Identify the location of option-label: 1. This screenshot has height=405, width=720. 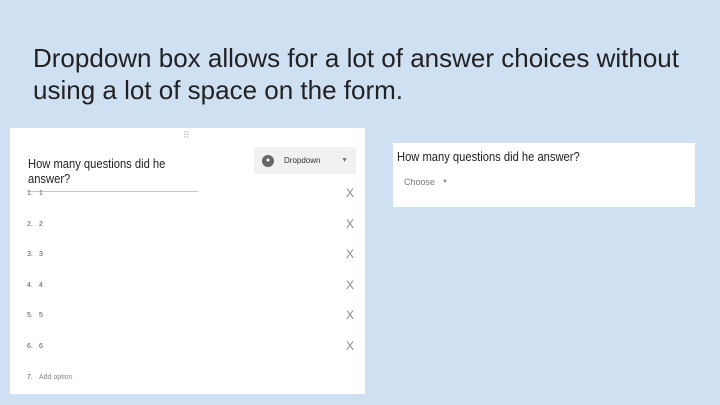
(191, 193).